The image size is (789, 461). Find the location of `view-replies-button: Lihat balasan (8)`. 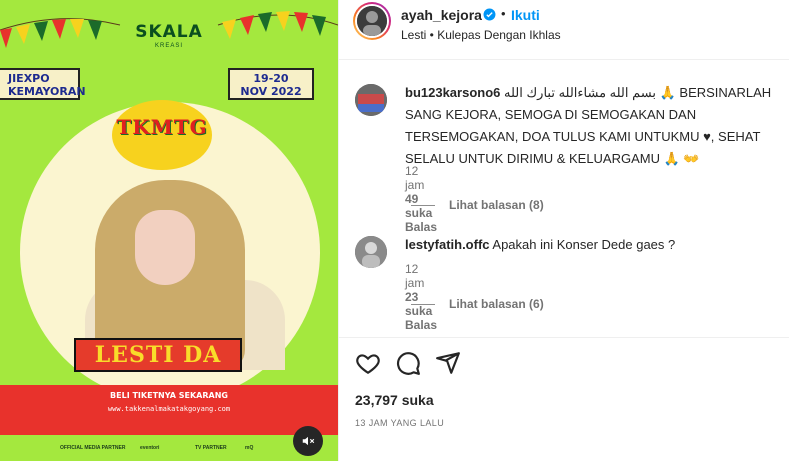

view-replies-button: Lihat balasan (8) is located at coordinates (496, 205).